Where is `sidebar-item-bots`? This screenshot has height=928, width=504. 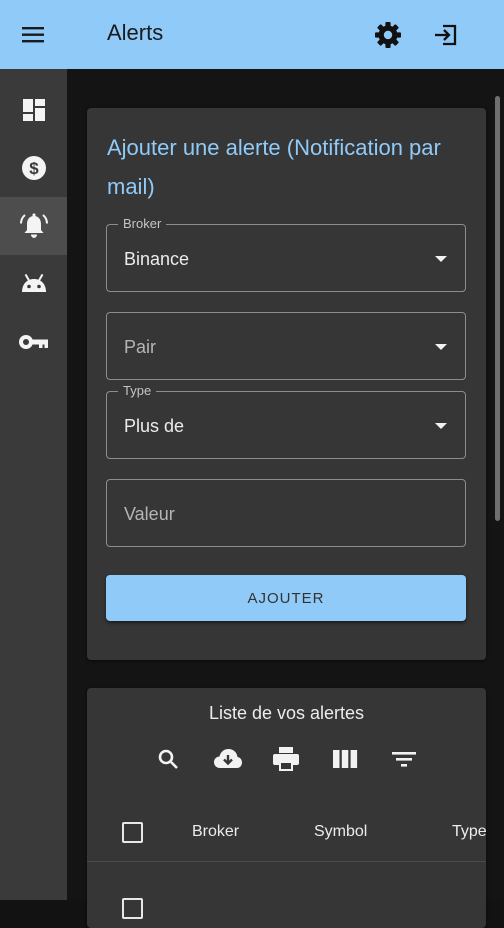
sidebar-item-bots is located at coordinates (33, 284).